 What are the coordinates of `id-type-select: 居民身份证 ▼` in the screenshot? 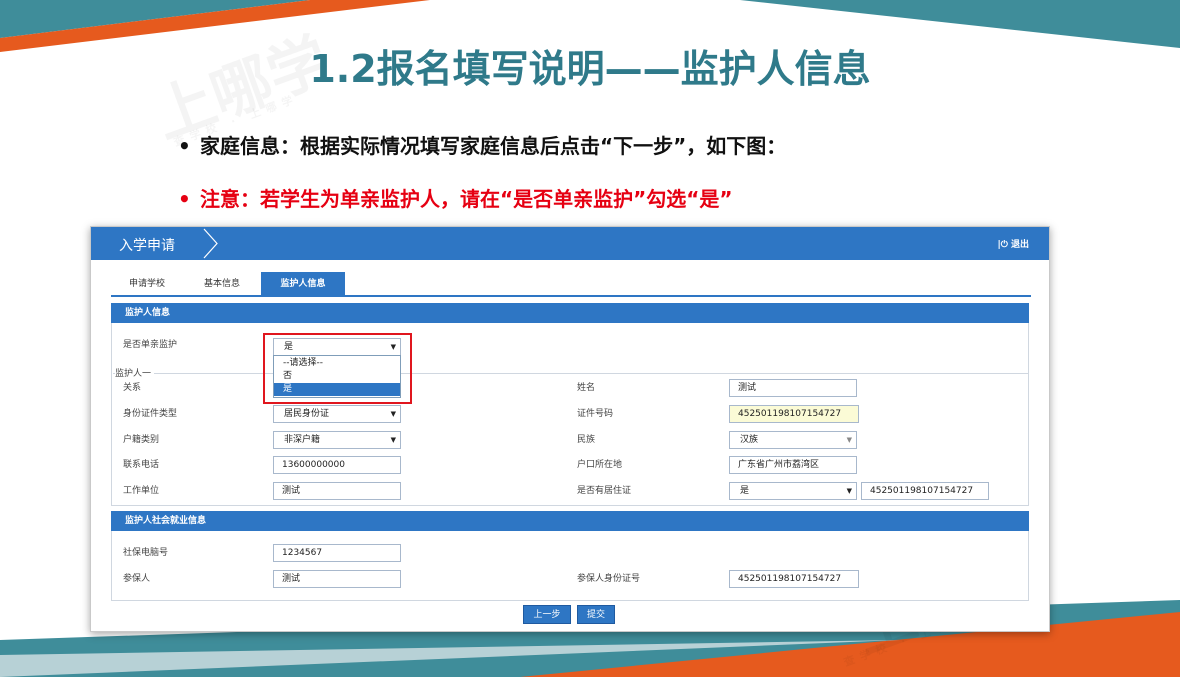 It's located at (337, 414).